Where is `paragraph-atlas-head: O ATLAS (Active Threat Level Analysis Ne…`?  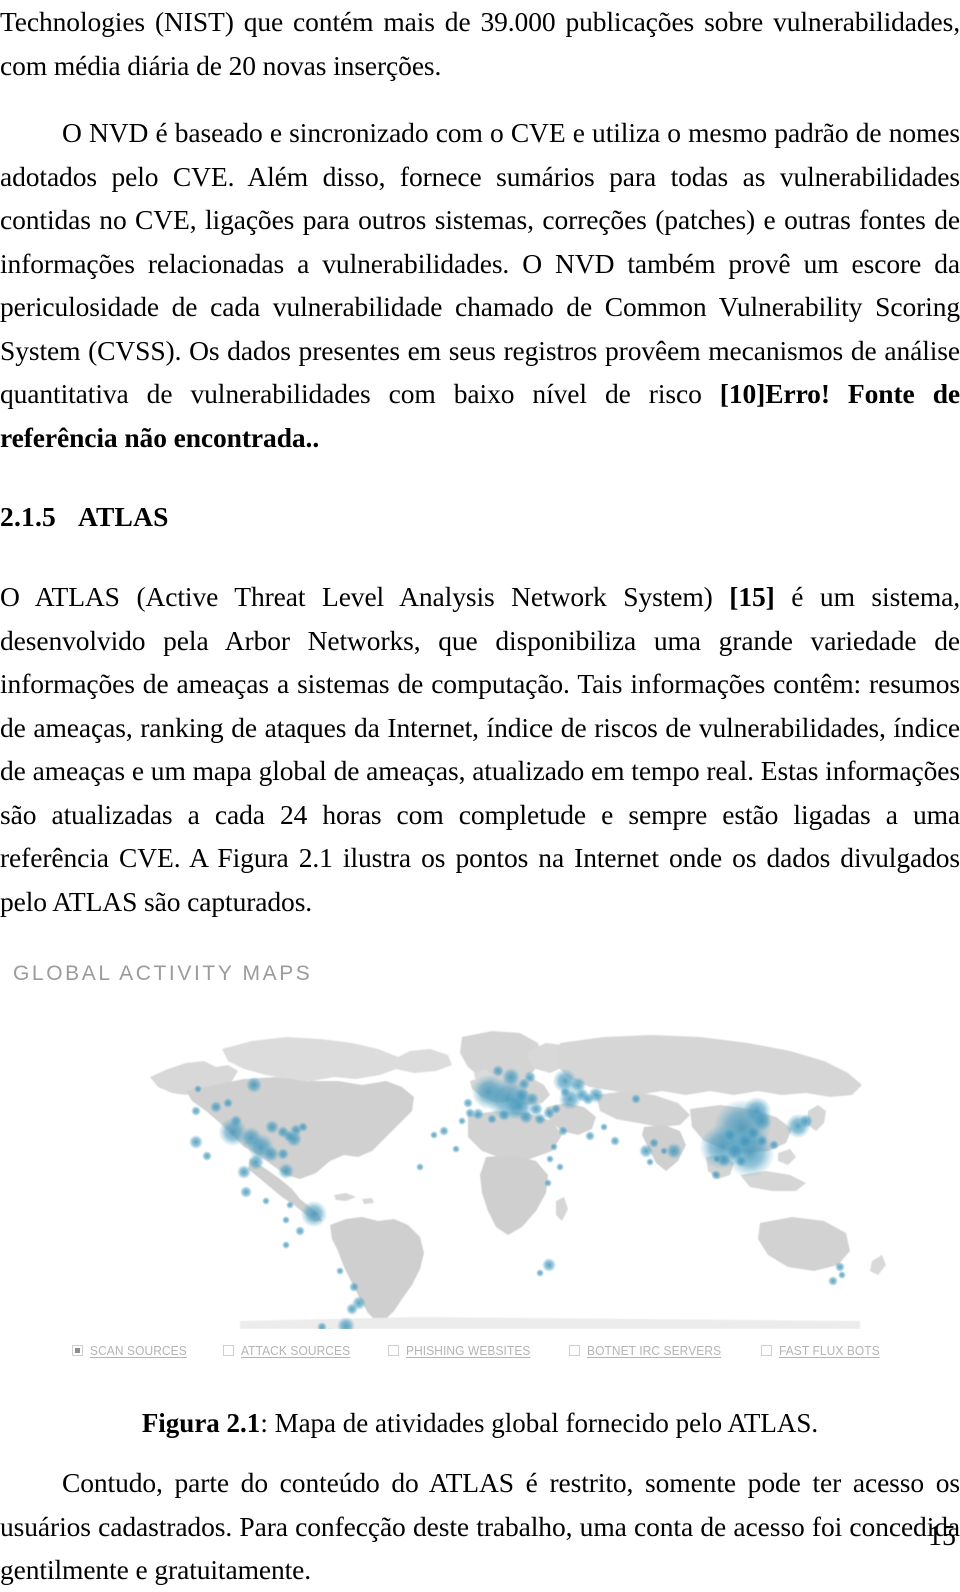 paragraph-atlas-head: O ATLAS (Active Threat Level Analysis Ne… is located at coordinates (365, 596).